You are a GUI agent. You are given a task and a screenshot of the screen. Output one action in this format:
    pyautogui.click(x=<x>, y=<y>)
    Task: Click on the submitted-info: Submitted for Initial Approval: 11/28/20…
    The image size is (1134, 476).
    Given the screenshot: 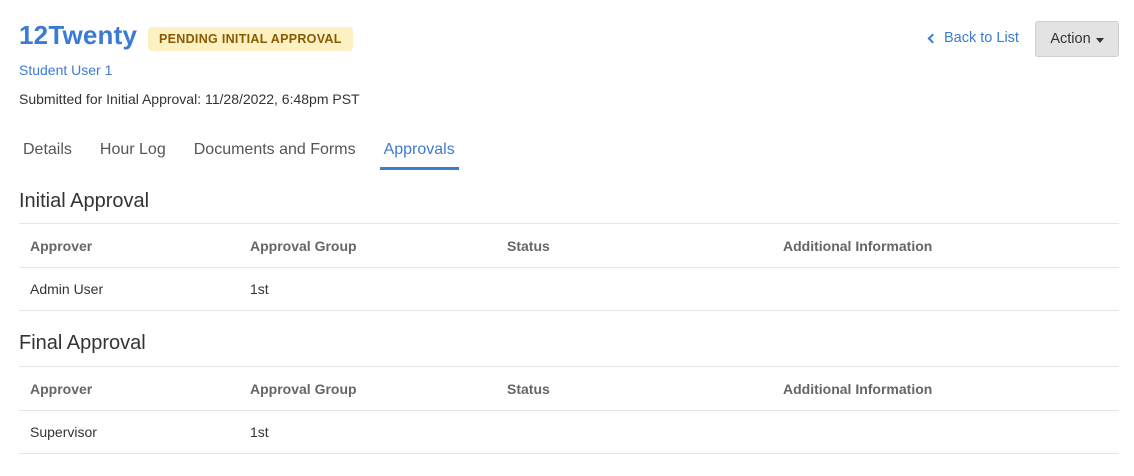 What is the action you would take?
    pyautogui.click(x=189, y=99)
    